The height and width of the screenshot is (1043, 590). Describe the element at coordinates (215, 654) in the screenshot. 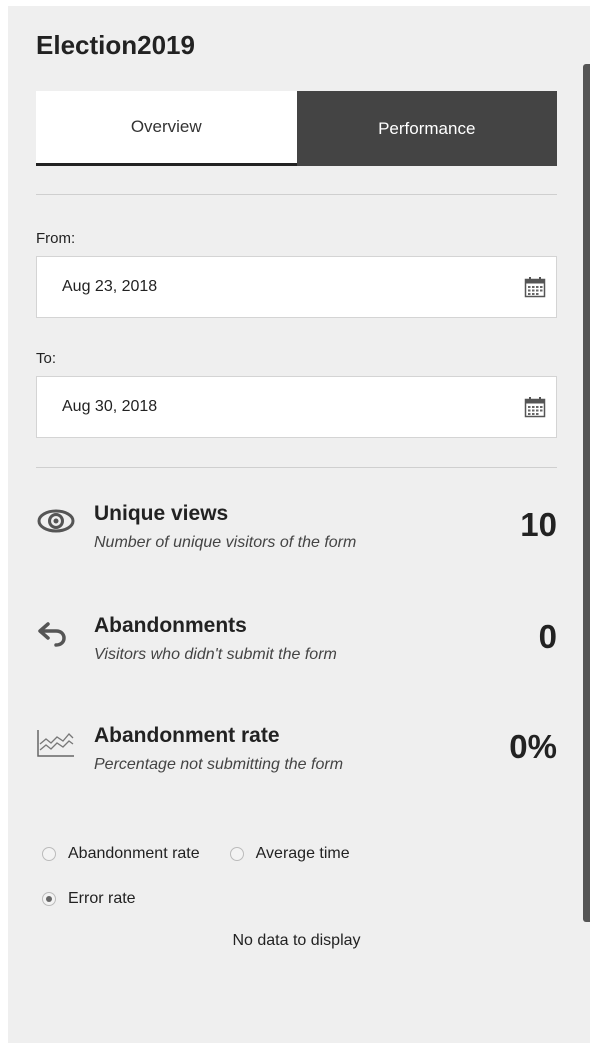

I see `metric-description: Visitors who didn't submit the form` at that location.